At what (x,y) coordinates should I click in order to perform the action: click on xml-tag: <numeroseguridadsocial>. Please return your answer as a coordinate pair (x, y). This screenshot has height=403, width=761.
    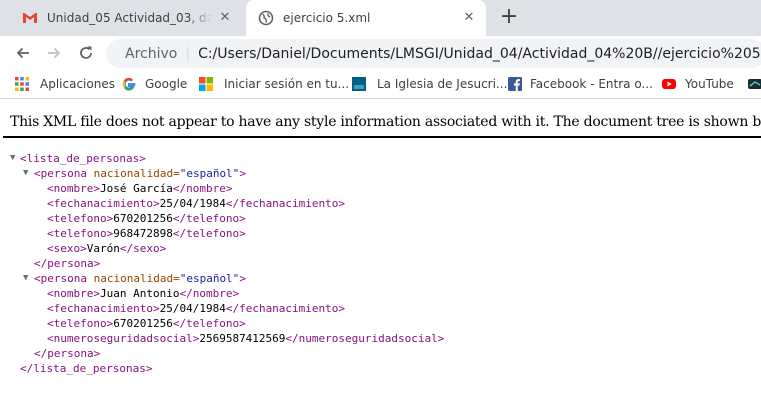
    Looking at the image, I should click on (123, 338).